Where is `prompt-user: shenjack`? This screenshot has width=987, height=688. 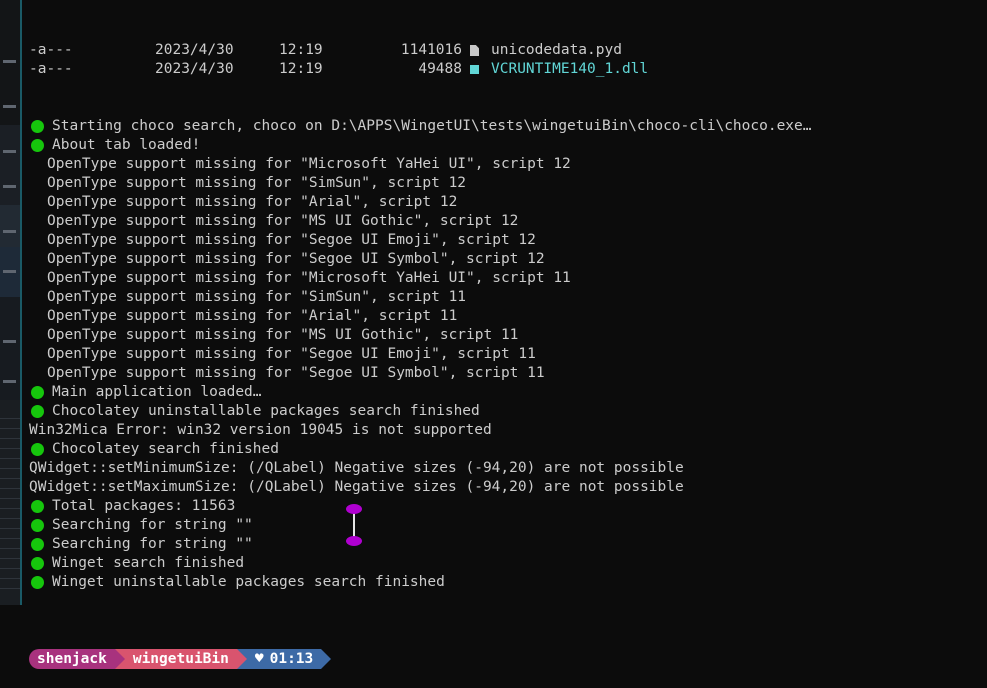 prompt-user: shenjack is located at coordinates (72, 658).